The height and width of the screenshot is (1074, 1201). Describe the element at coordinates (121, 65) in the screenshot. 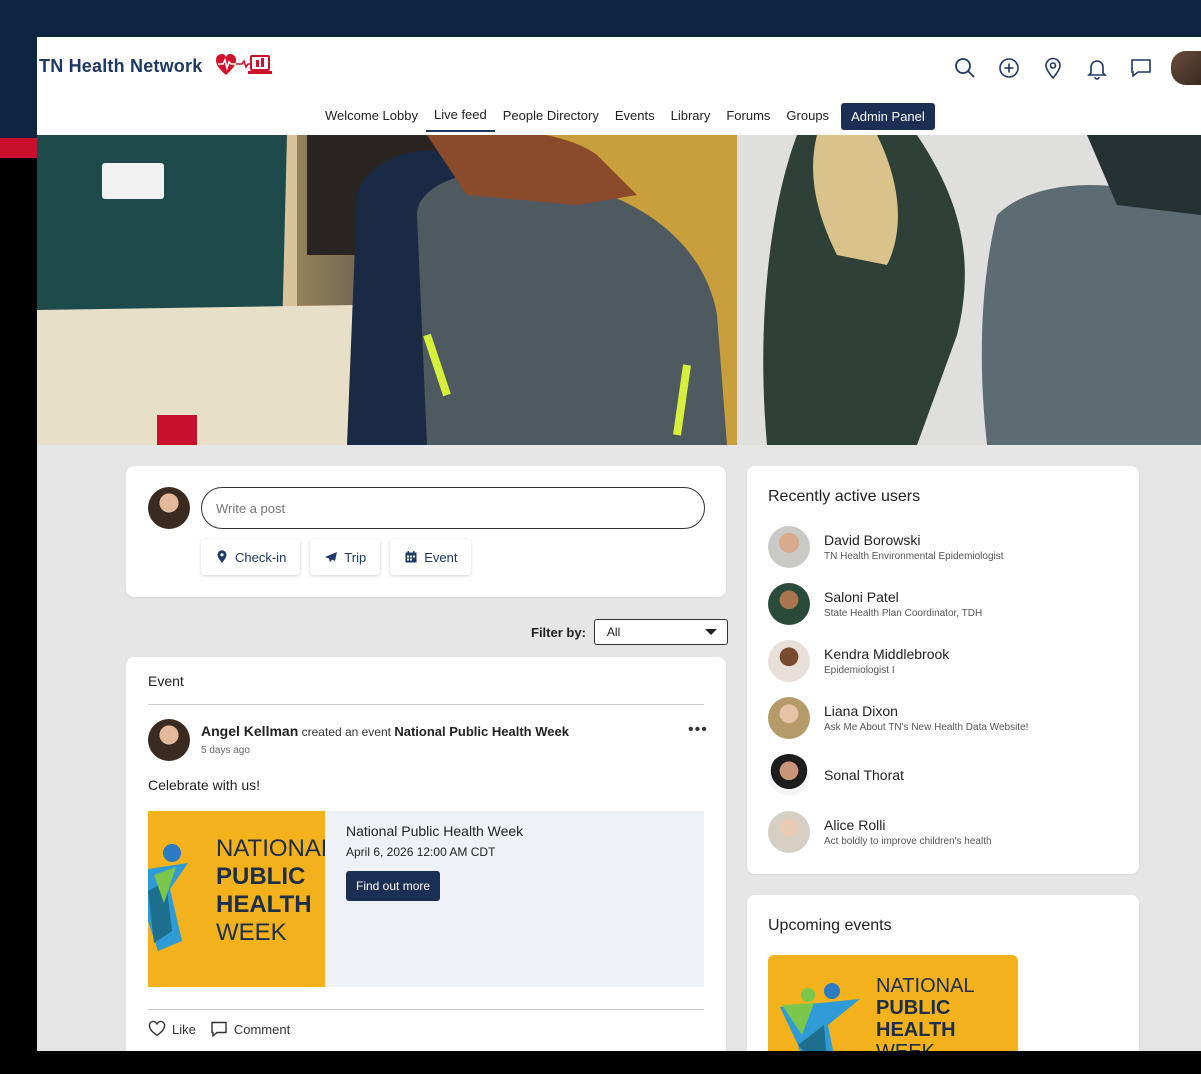

I see `brand-name: TN Health Network` at that location.